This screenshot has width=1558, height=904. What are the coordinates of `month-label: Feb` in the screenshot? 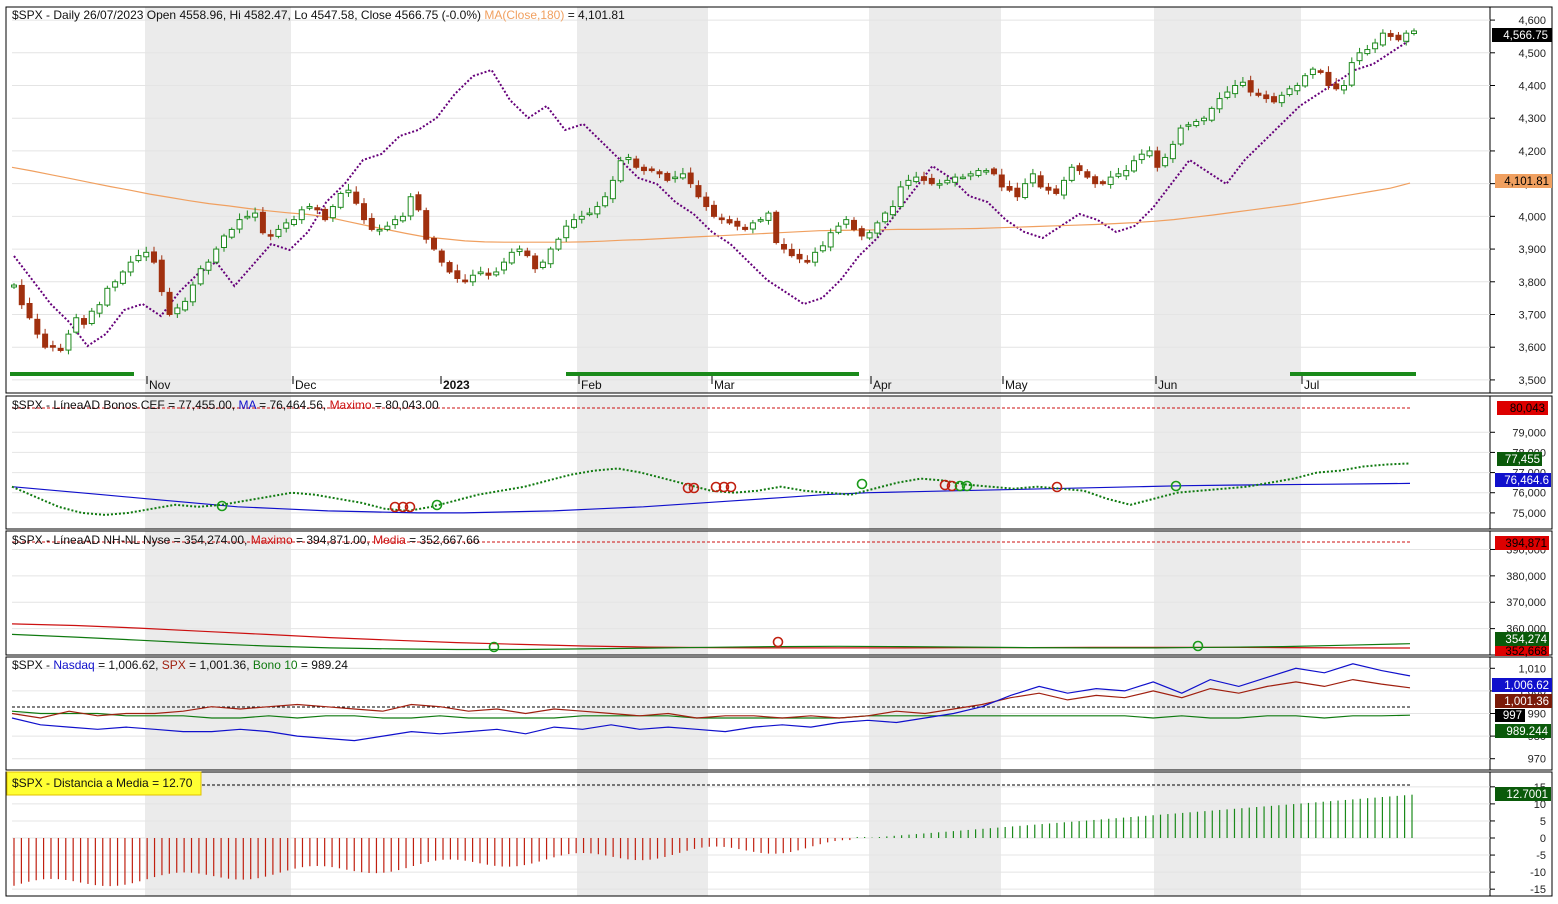 It's located at (591, 385).